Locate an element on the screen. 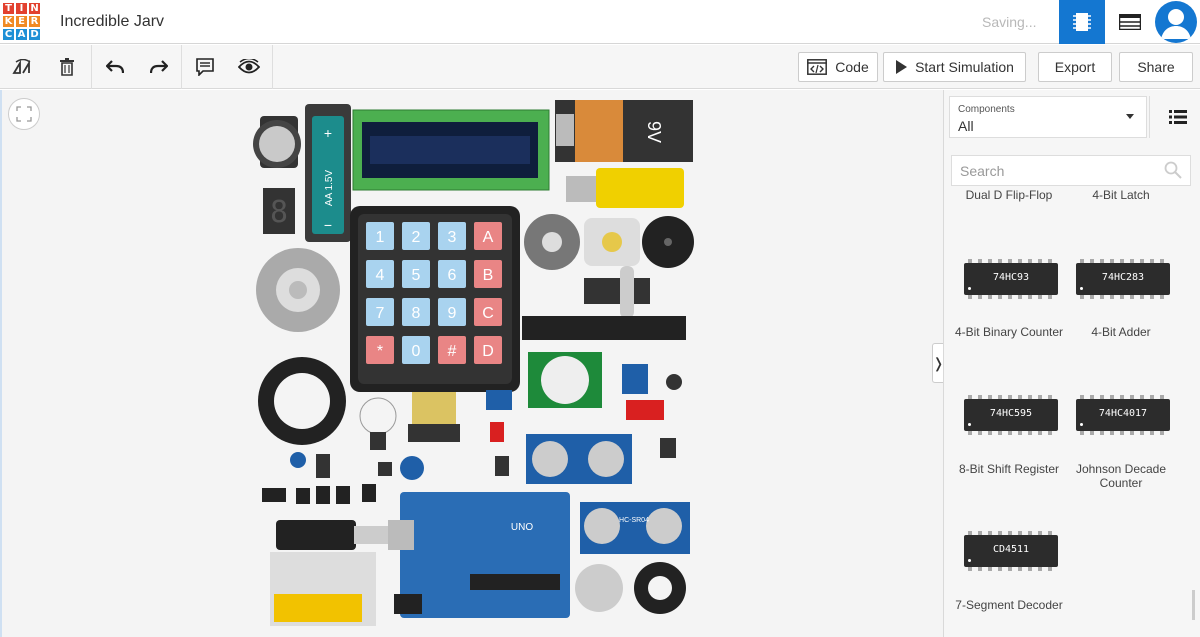 The height and width of the screenshot is (637, 1200). export-button: Export is located at coordinates (1075, 67).